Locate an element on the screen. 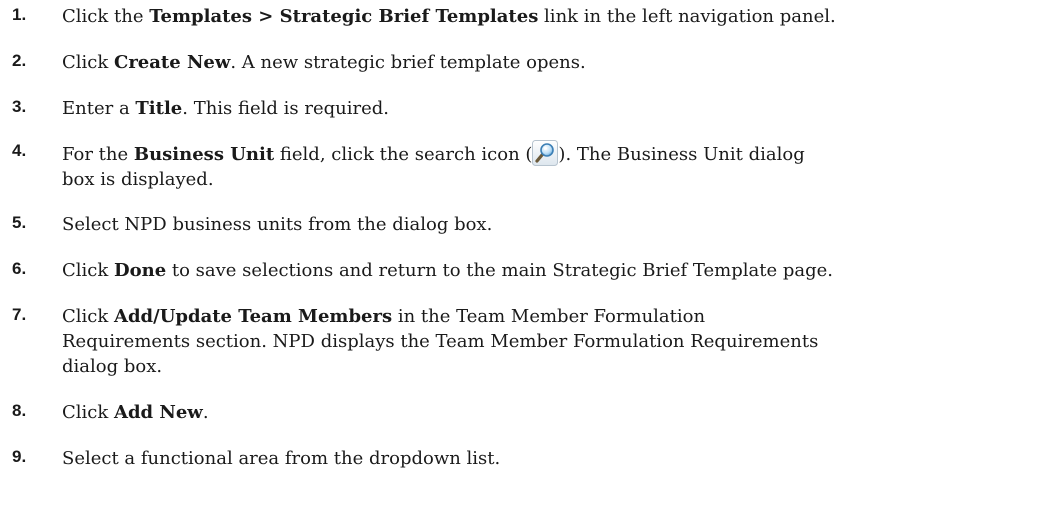  step-text-part: Click the is located at coordinates (106, 16).